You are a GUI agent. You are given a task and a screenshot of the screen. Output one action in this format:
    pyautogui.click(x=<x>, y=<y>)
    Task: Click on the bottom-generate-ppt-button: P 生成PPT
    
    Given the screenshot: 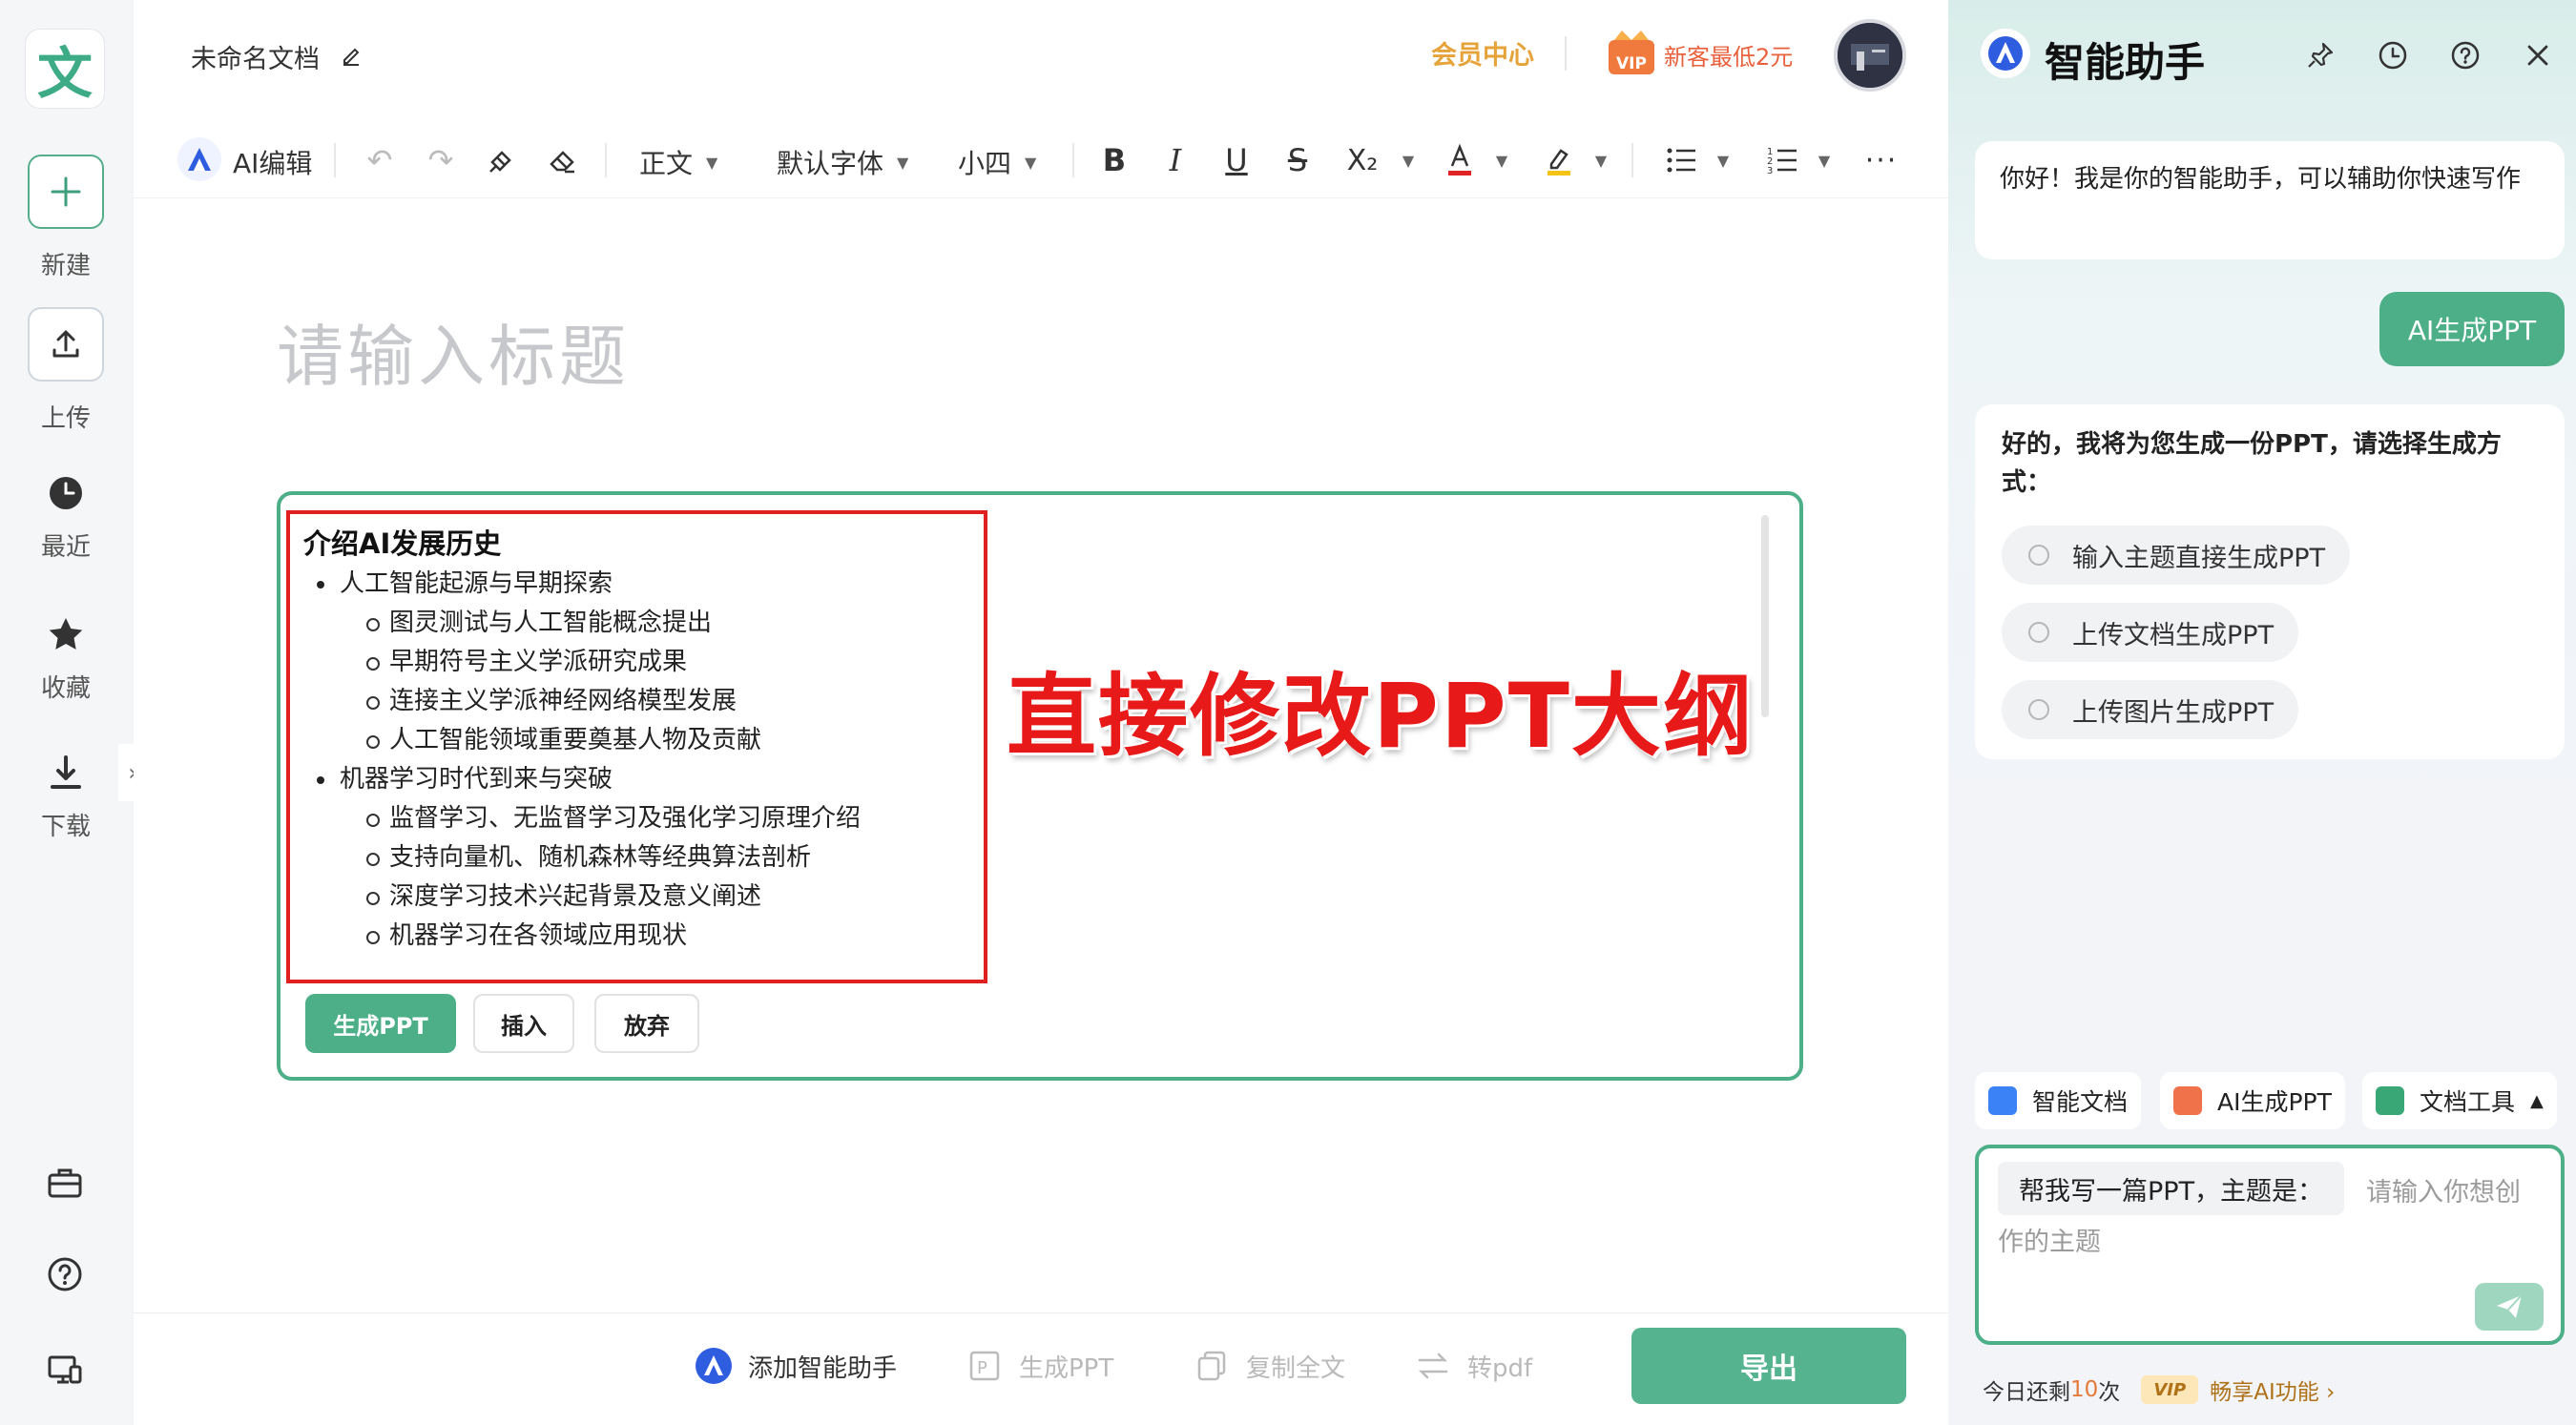 What is the action you would take?
    pyautogui.click(x=1039, y=1366)
    